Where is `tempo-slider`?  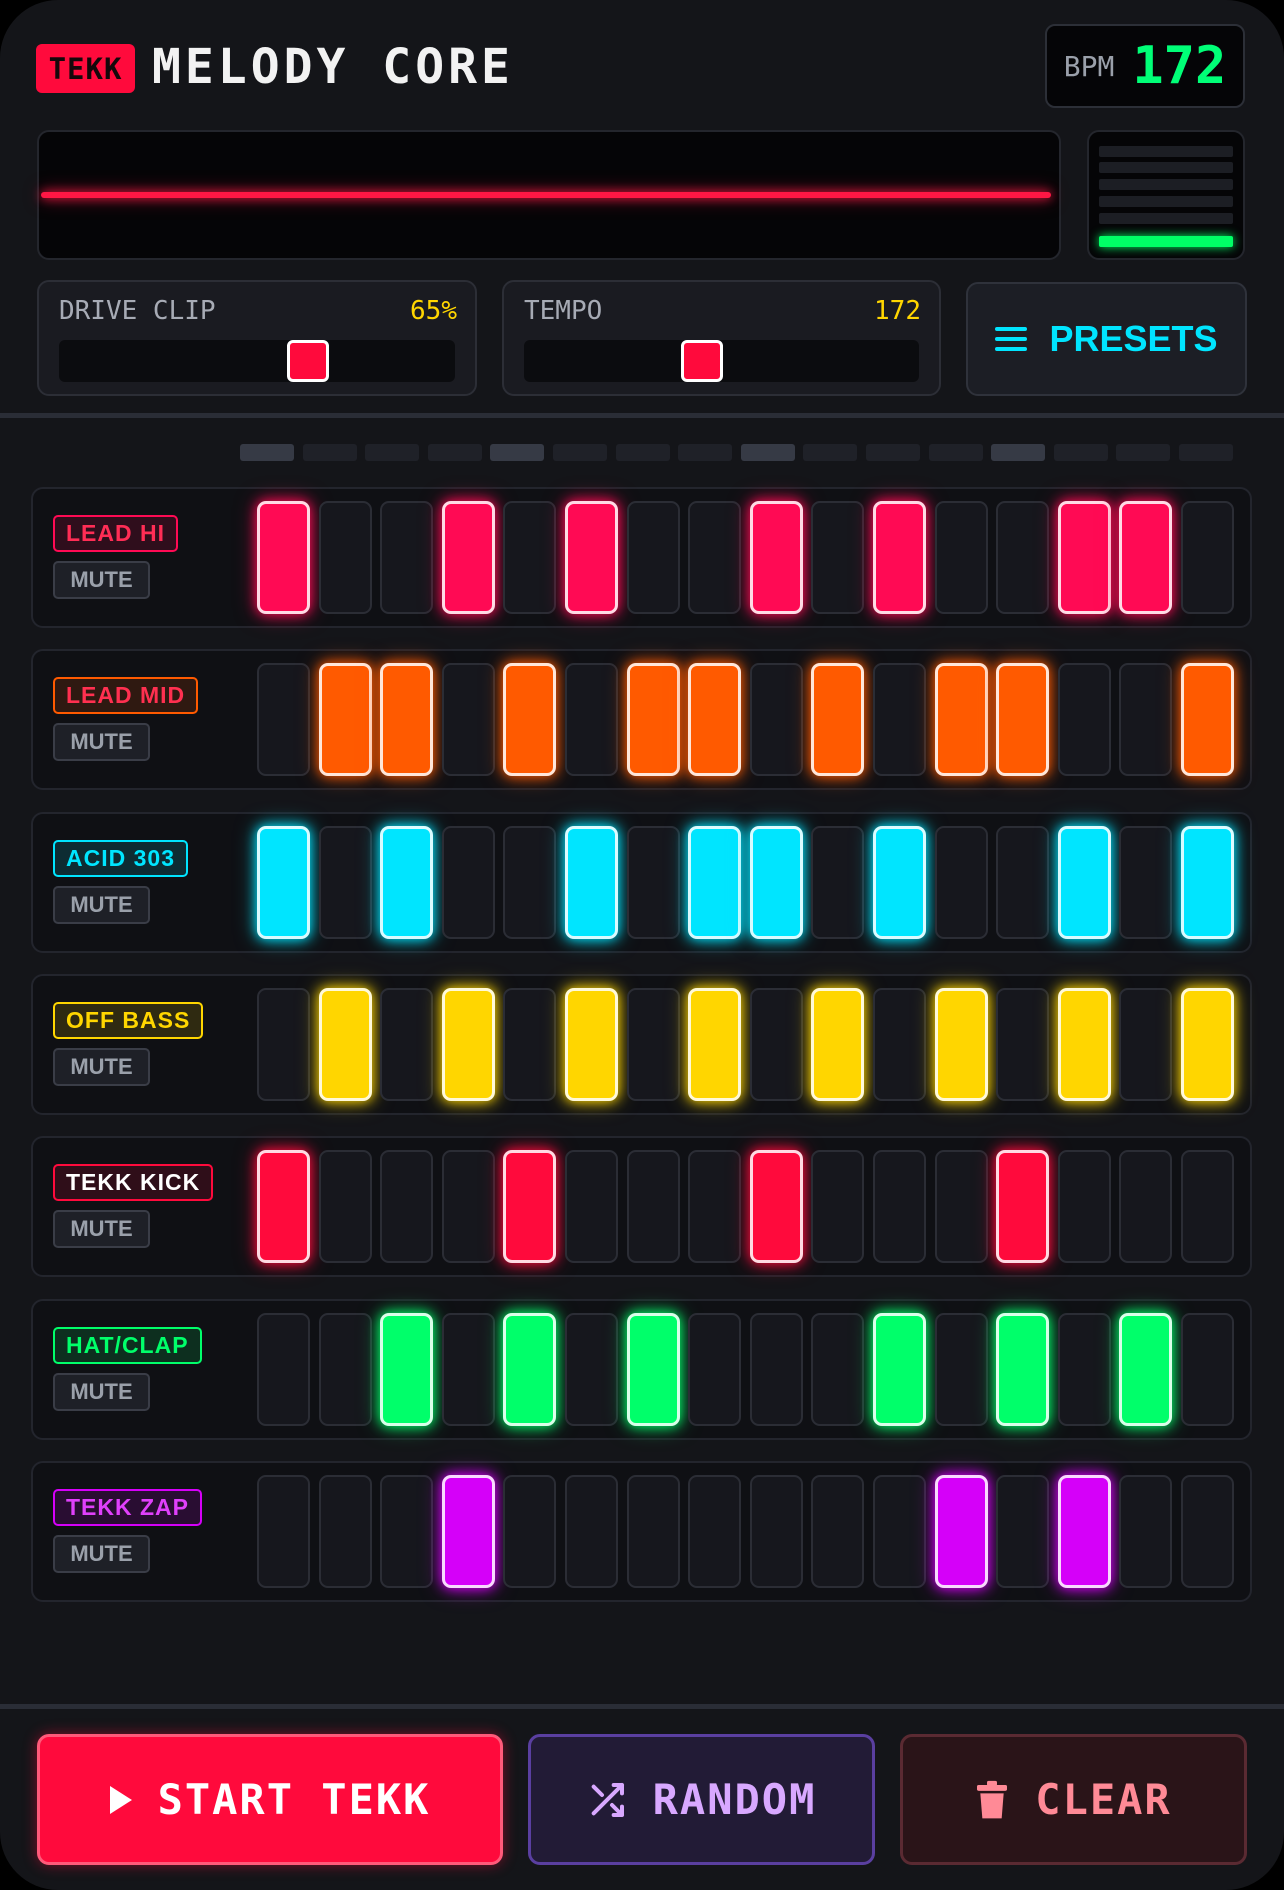
tempo-slider is located at coordinates (721, 361).